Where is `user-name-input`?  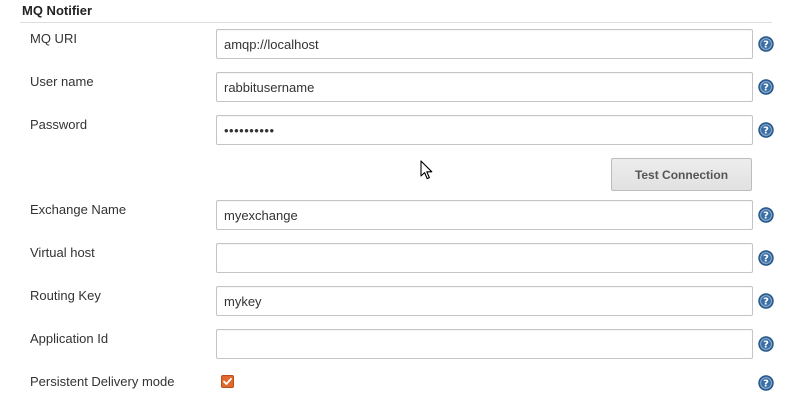
user-name-input is located at coordinates (484, 87).